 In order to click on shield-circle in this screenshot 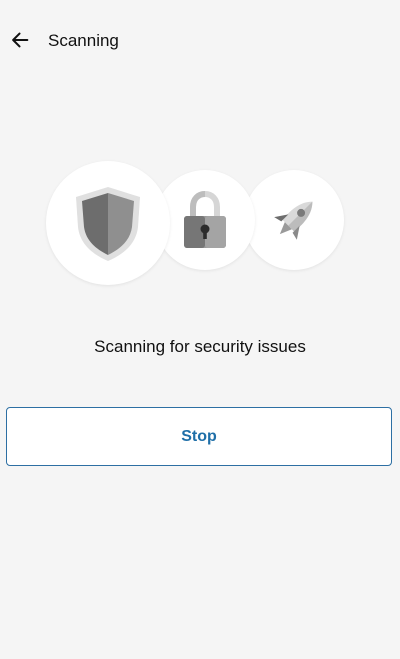, I will do `click(108, 223)`.